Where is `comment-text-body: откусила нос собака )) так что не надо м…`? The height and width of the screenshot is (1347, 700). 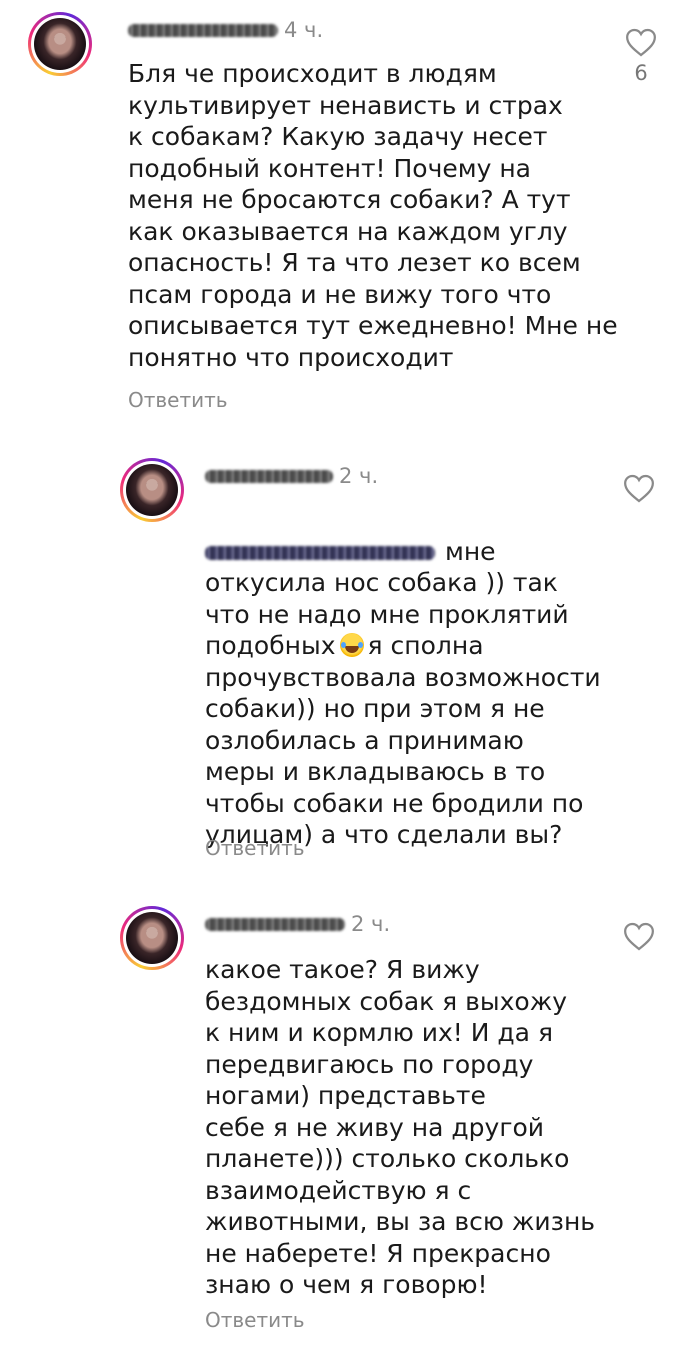
comment-text-body: откусила нос собака )) так что не надо м… is located at coordinates (425, 709).